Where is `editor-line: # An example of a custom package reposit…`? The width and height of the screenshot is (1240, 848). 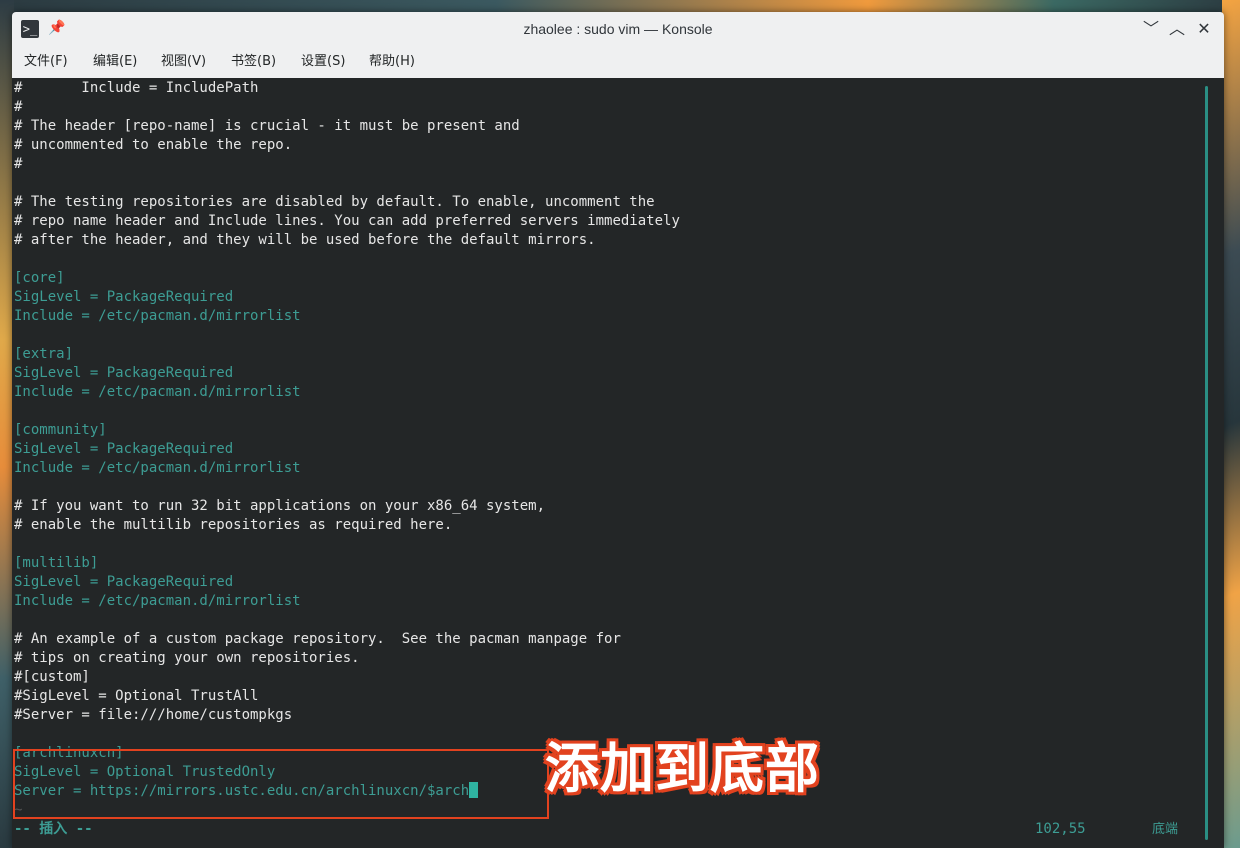 editor-line: # An example of a custom package reposit… is located at coordinates (317, 639).